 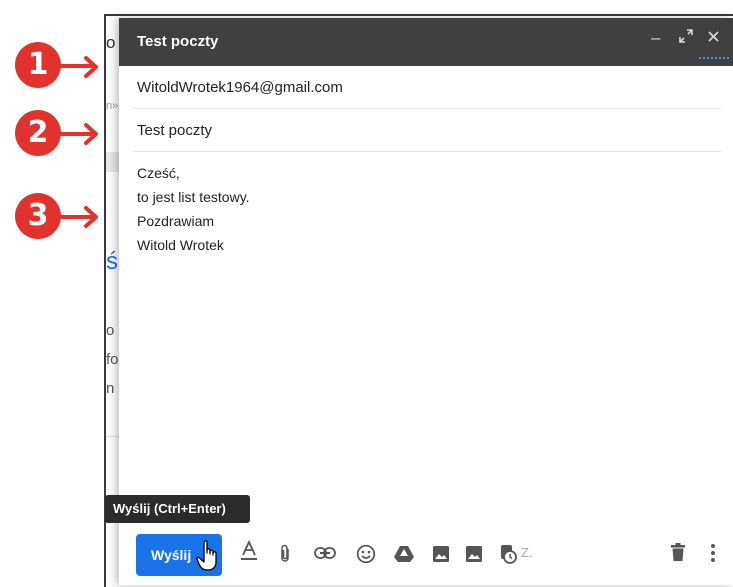 I want to click on hand-cursor-icon, so click(x=209, y=558).